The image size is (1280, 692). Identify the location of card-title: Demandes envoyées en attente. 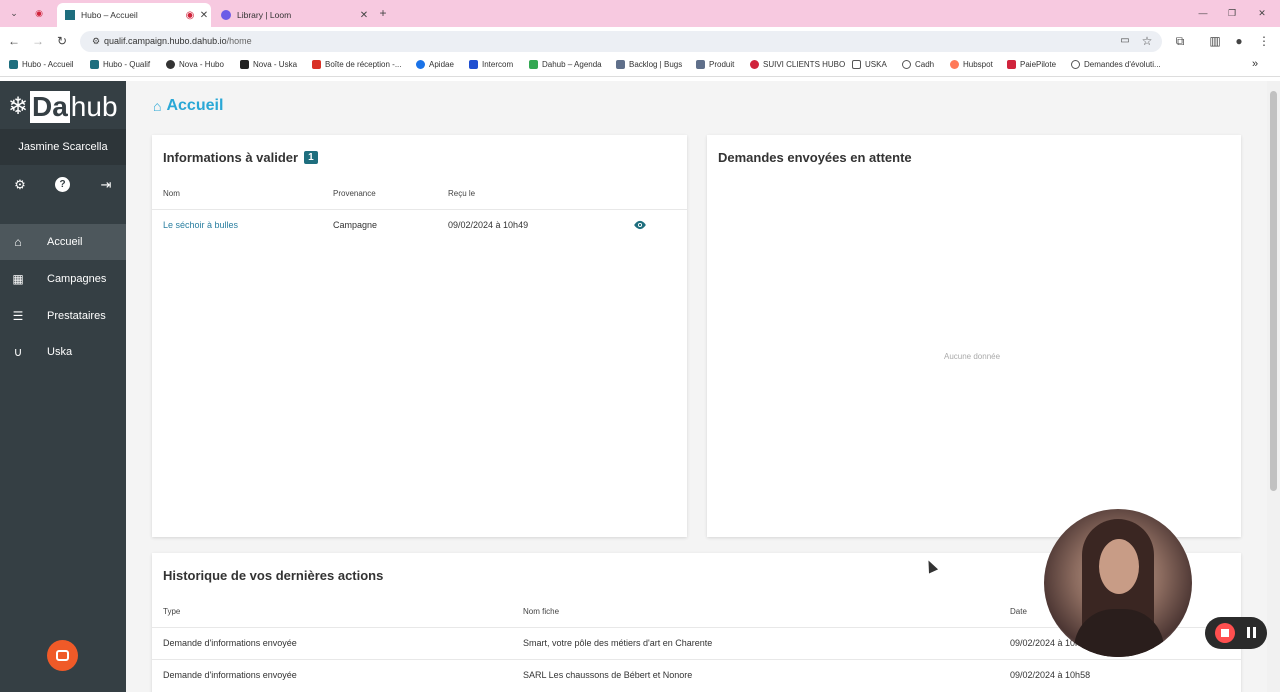
(815, 157).